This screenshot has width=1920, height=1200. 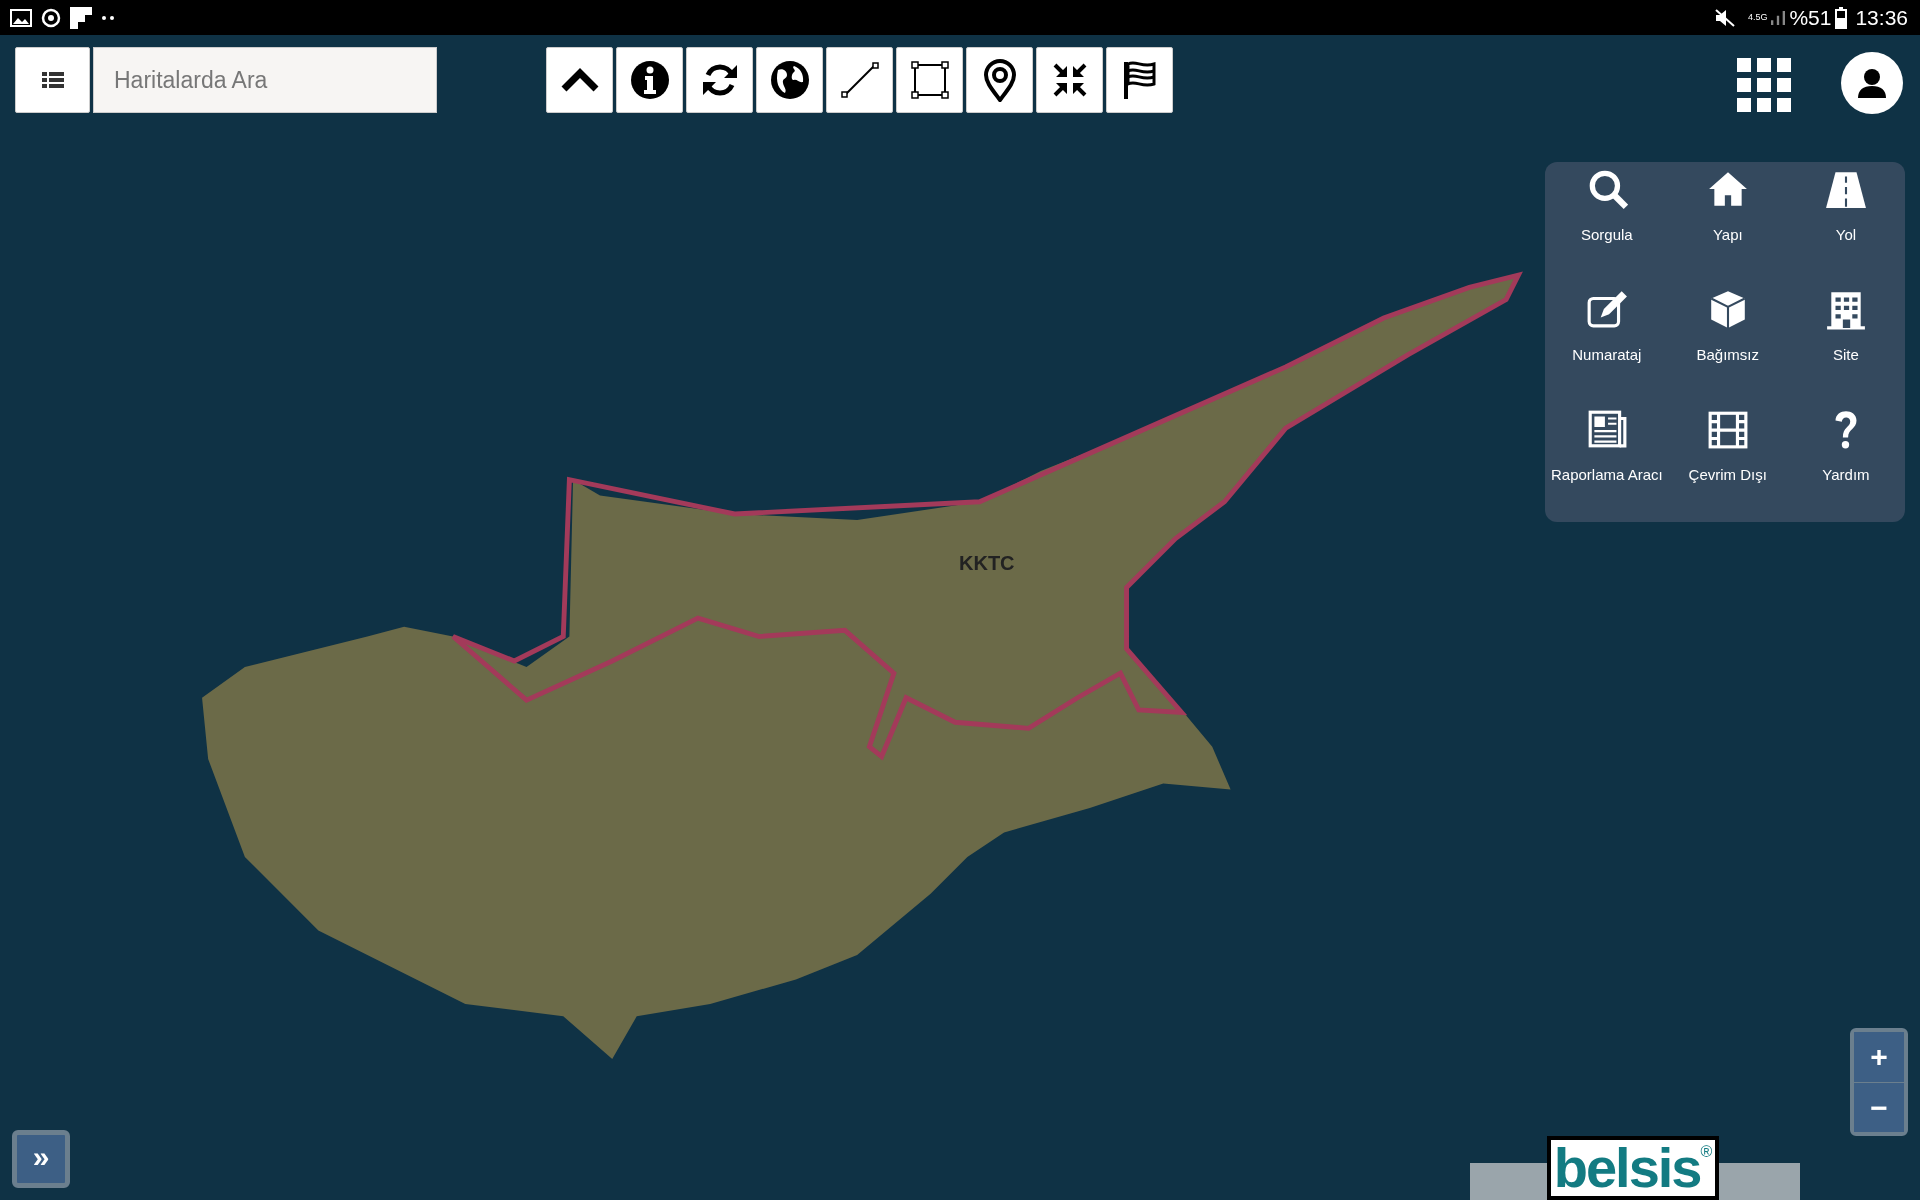 I want to click on user-icon, so click(x=1872, y=83).